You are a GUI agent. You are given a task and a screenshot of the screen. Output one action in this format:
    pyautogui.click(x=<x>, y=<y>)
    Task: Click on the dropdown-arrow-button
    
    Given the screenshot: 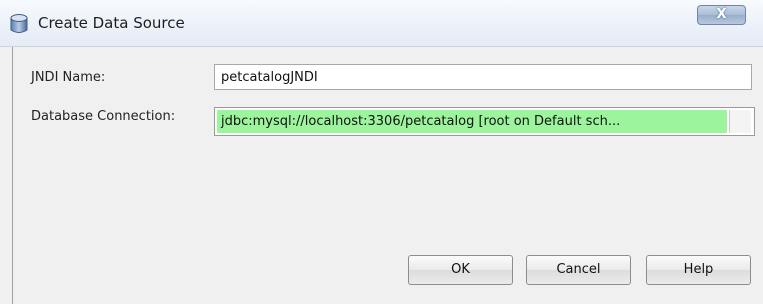 What is the action you would take?
    pyautogui.click(x=740, y=121)
    